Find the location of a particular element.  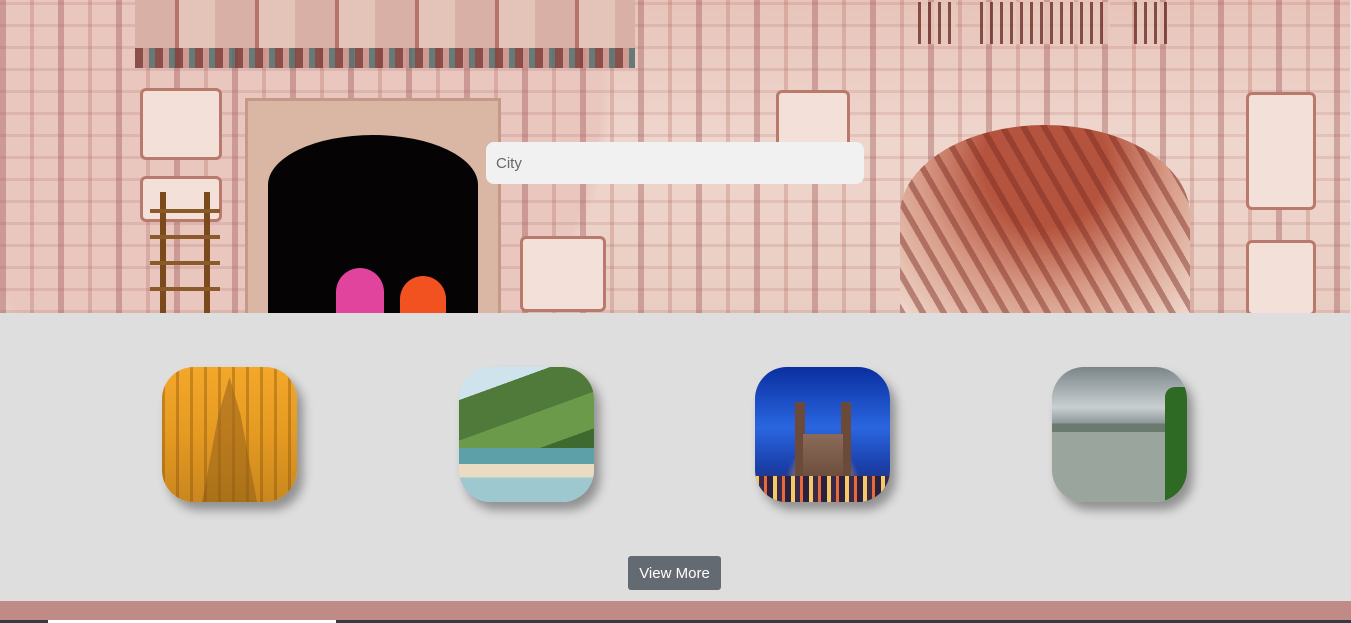

city-search-input is located at coordinates (675, 163).